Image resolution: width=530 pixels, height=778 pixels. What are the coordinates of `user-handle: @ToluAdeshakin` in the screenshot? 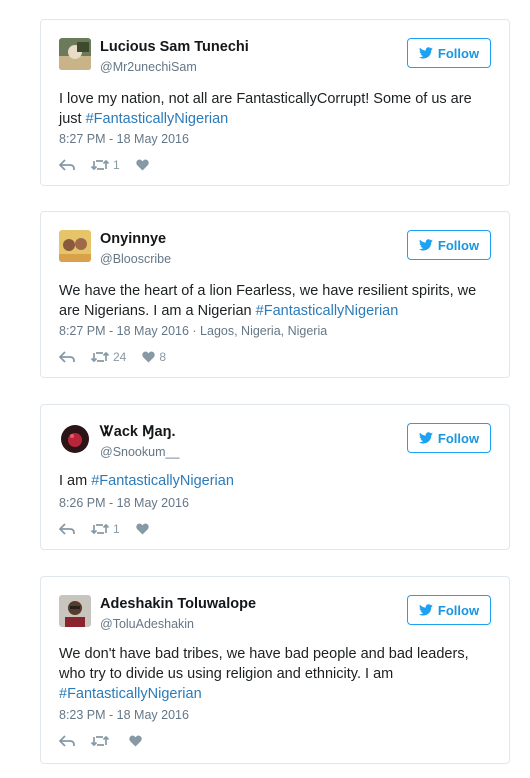 It's located at (147, 624).